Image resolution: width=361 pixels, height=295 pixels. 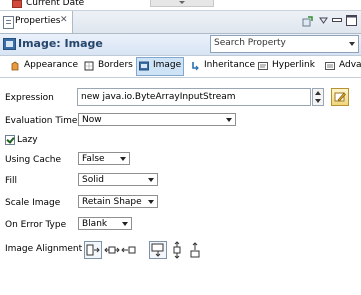 What do you see at coordinates (41, 121) in the screenshot?
I see `evaluation-time-label: Evaluation Time` at bounding box center [41, 121].